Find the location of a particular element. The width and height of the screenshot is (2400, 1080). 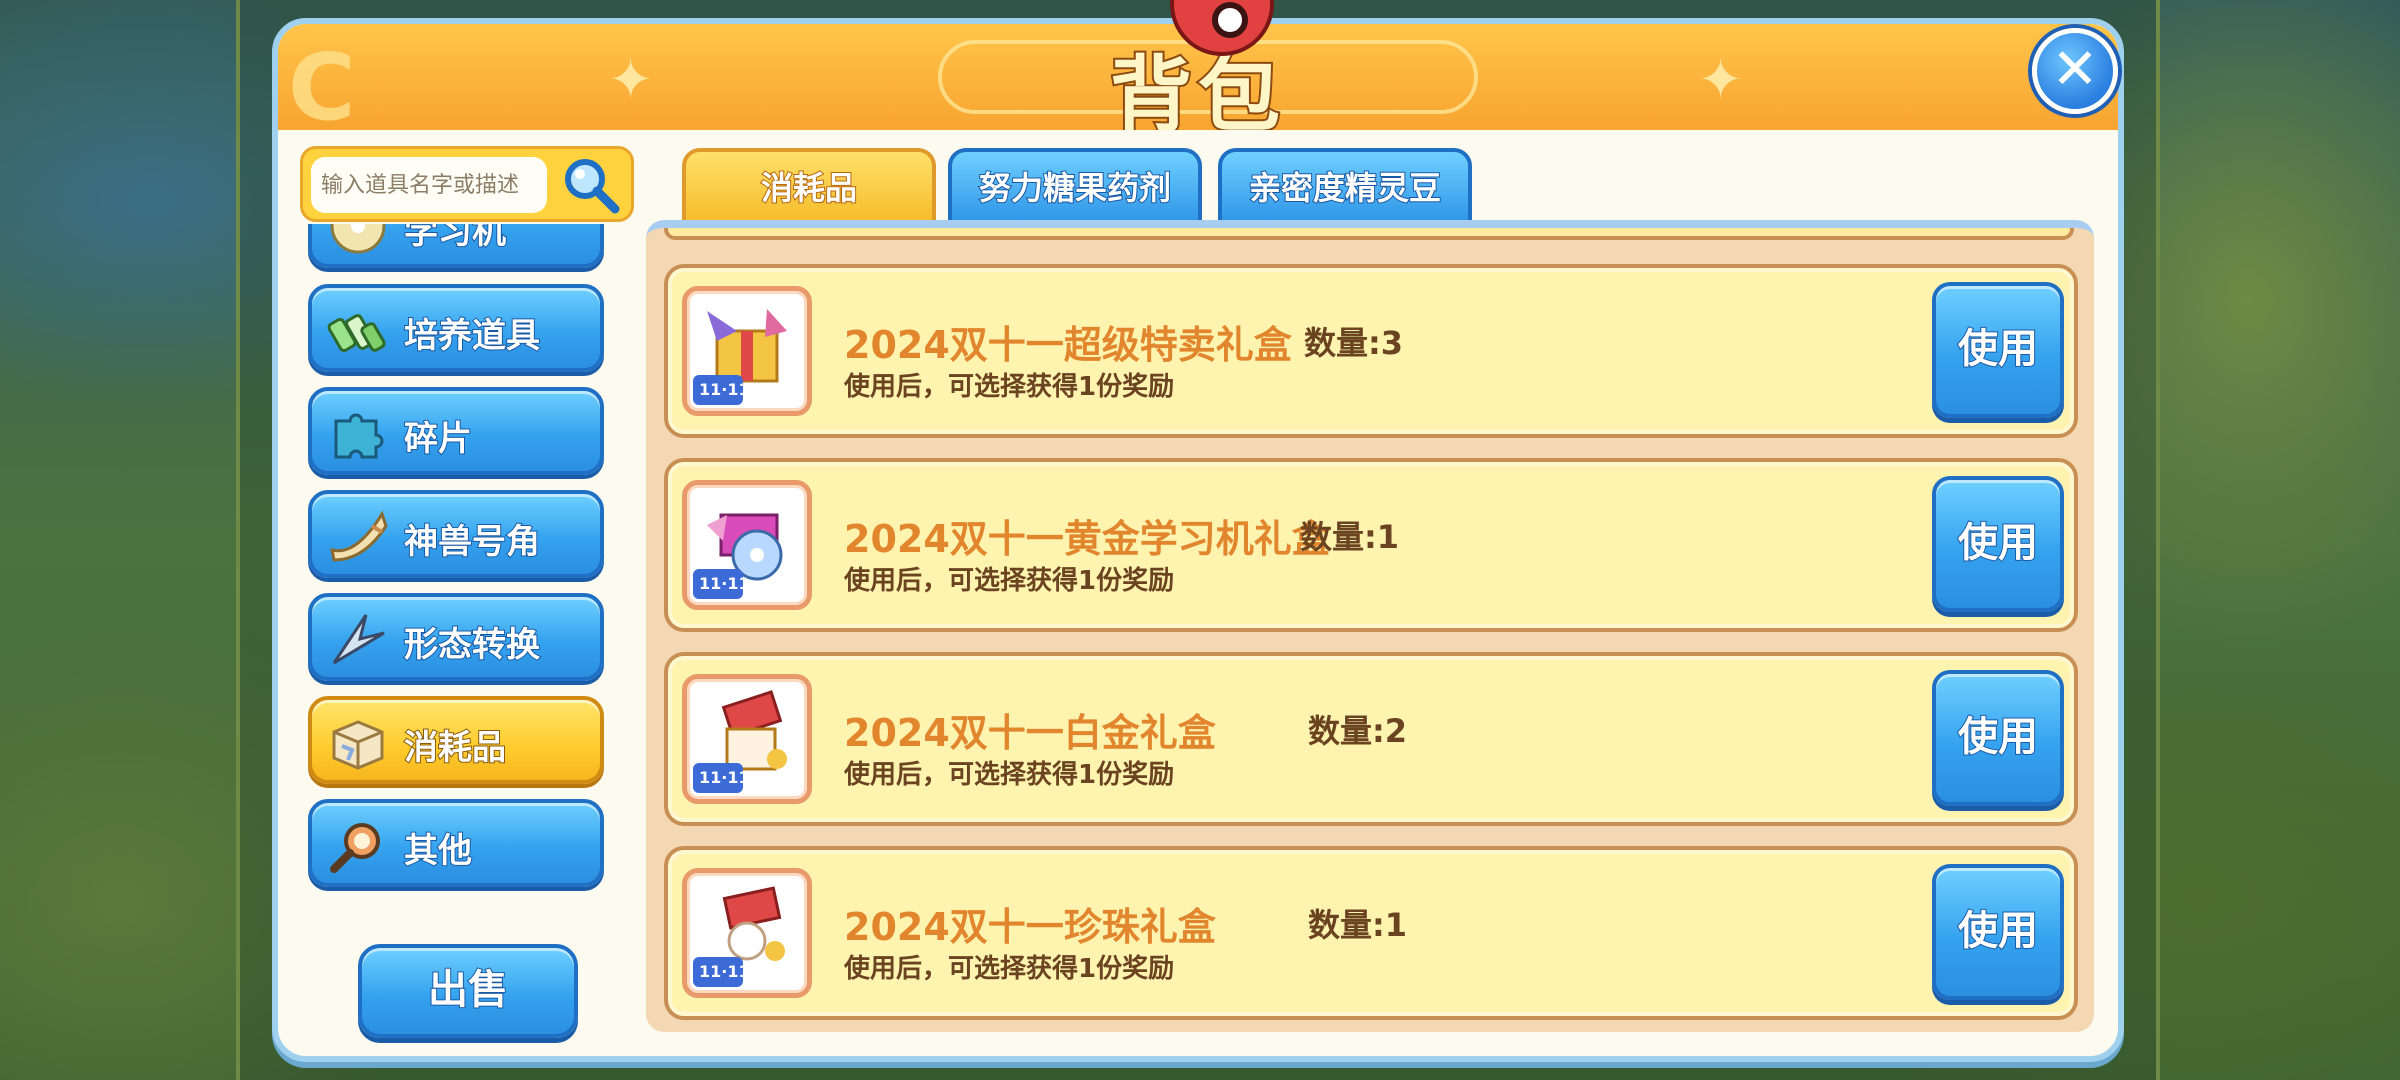

tab-label: 亲密度精灵豆 is located at coordinates (1345, 188).